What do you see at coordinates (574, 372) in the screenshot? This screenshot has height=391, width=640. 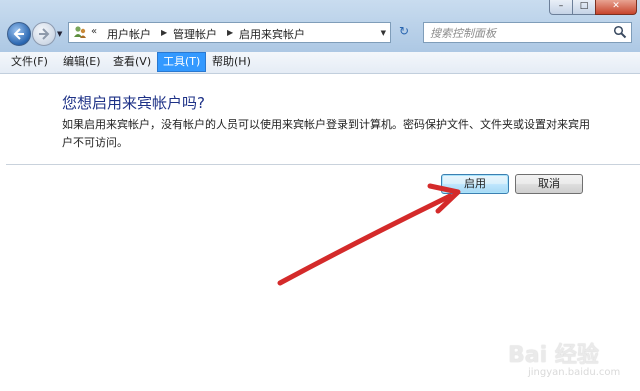 I see `watermark-url: jingyan.baidu.com` at bounding box center [574, 372].